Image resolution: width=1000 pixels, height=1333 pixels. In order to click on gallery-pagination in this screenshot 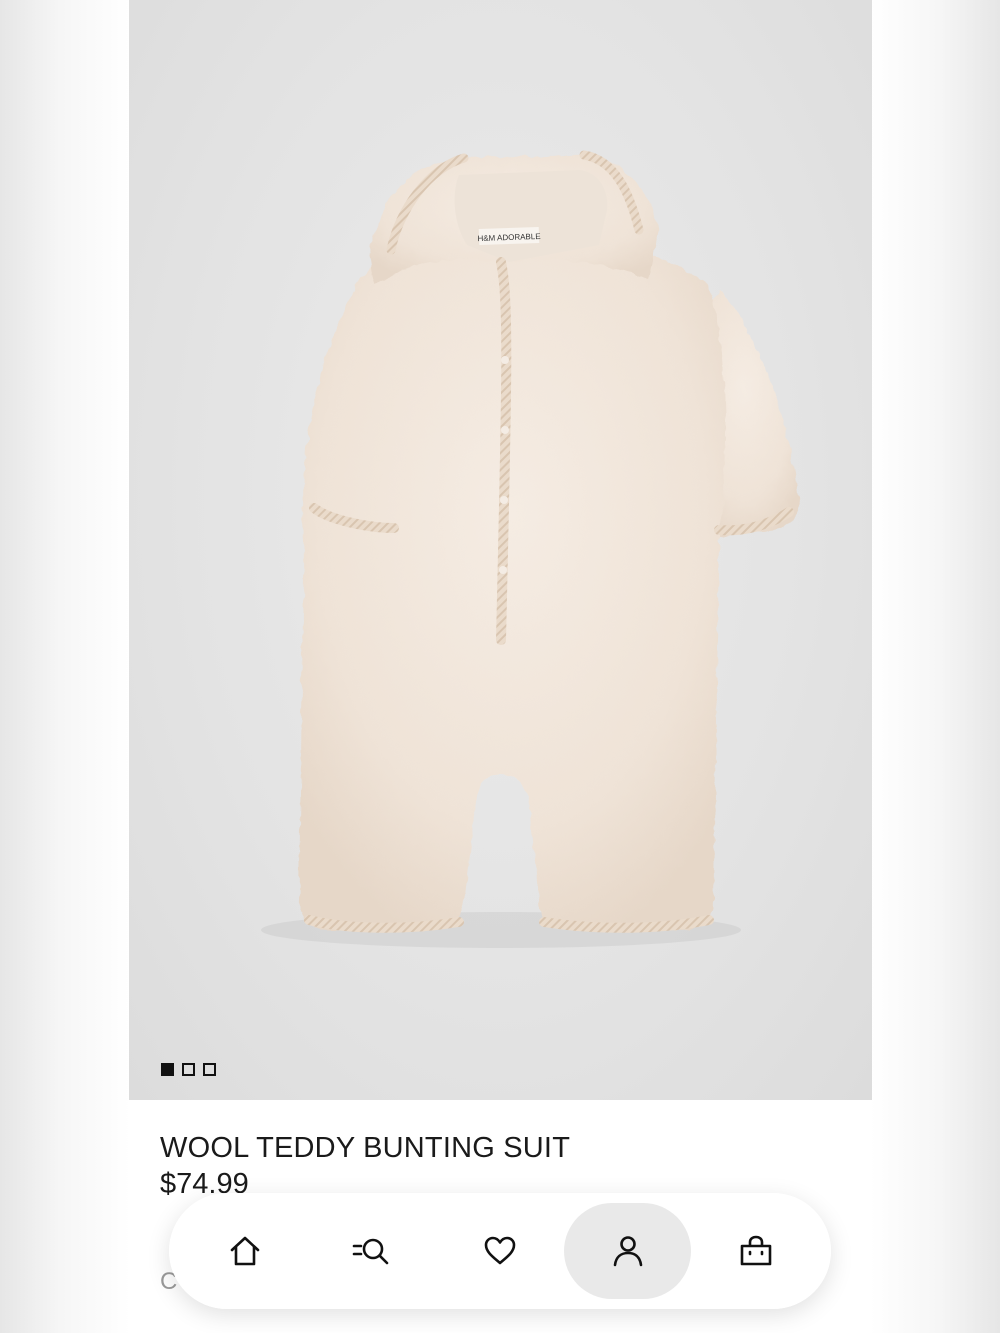, I will do `click(188, 1069)`.